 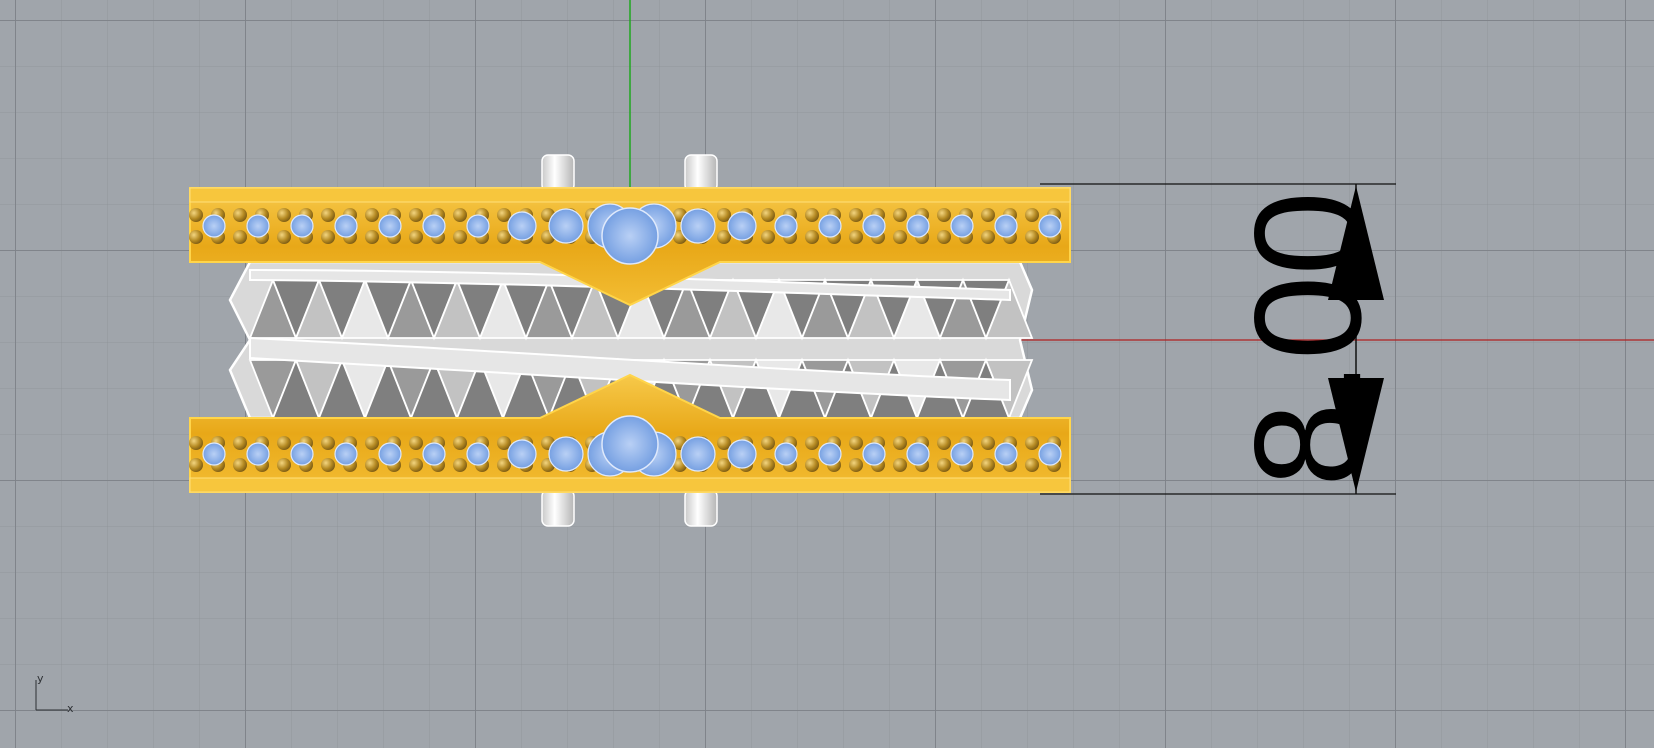 What do you see at coordinates (1218, 339) in the screenshot?
I see `dimension-annotation: 8.00` at bounding box center [1218, 339].